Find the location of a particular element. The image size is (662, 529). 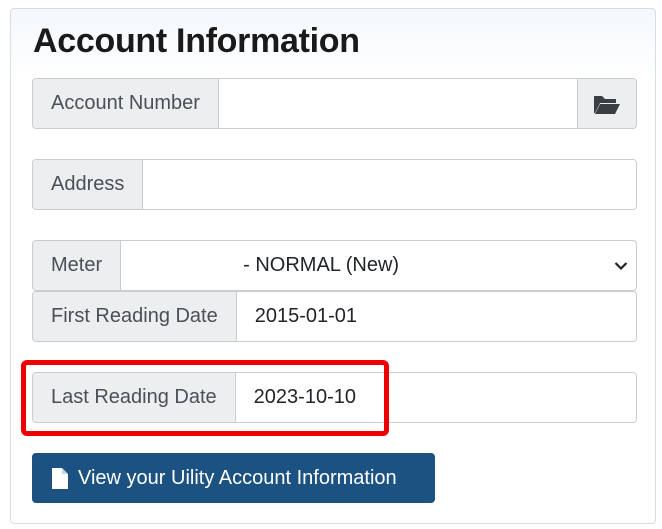

meter-group: Meter - NORMAL (New) is located at coordinates (334, 265).